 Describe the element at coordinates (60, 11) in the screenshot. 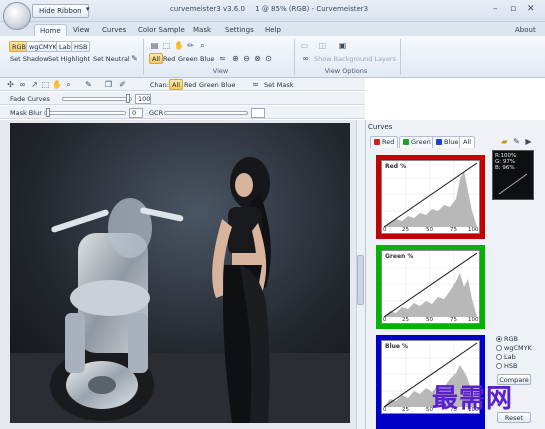

I see `hide-ribbon-button: Hide Ribbon` at that location.